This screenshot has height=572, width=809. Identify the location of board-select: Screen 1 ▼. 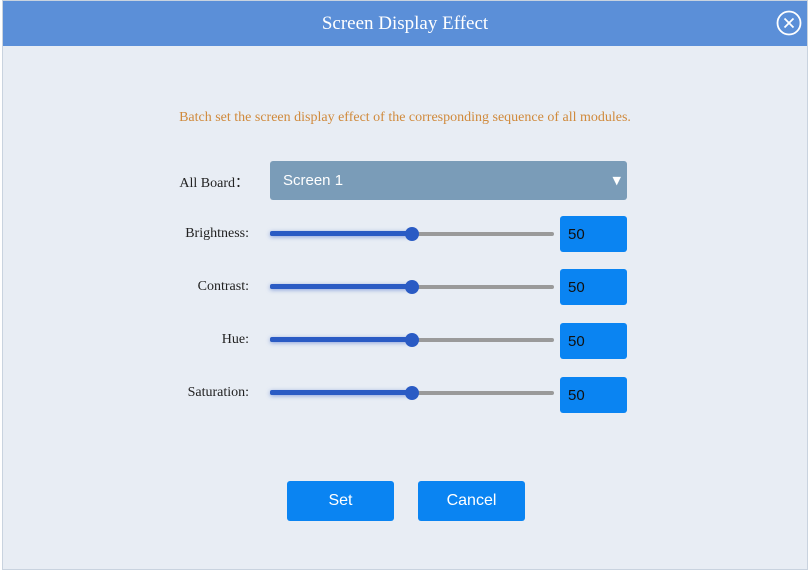
(448, 180).